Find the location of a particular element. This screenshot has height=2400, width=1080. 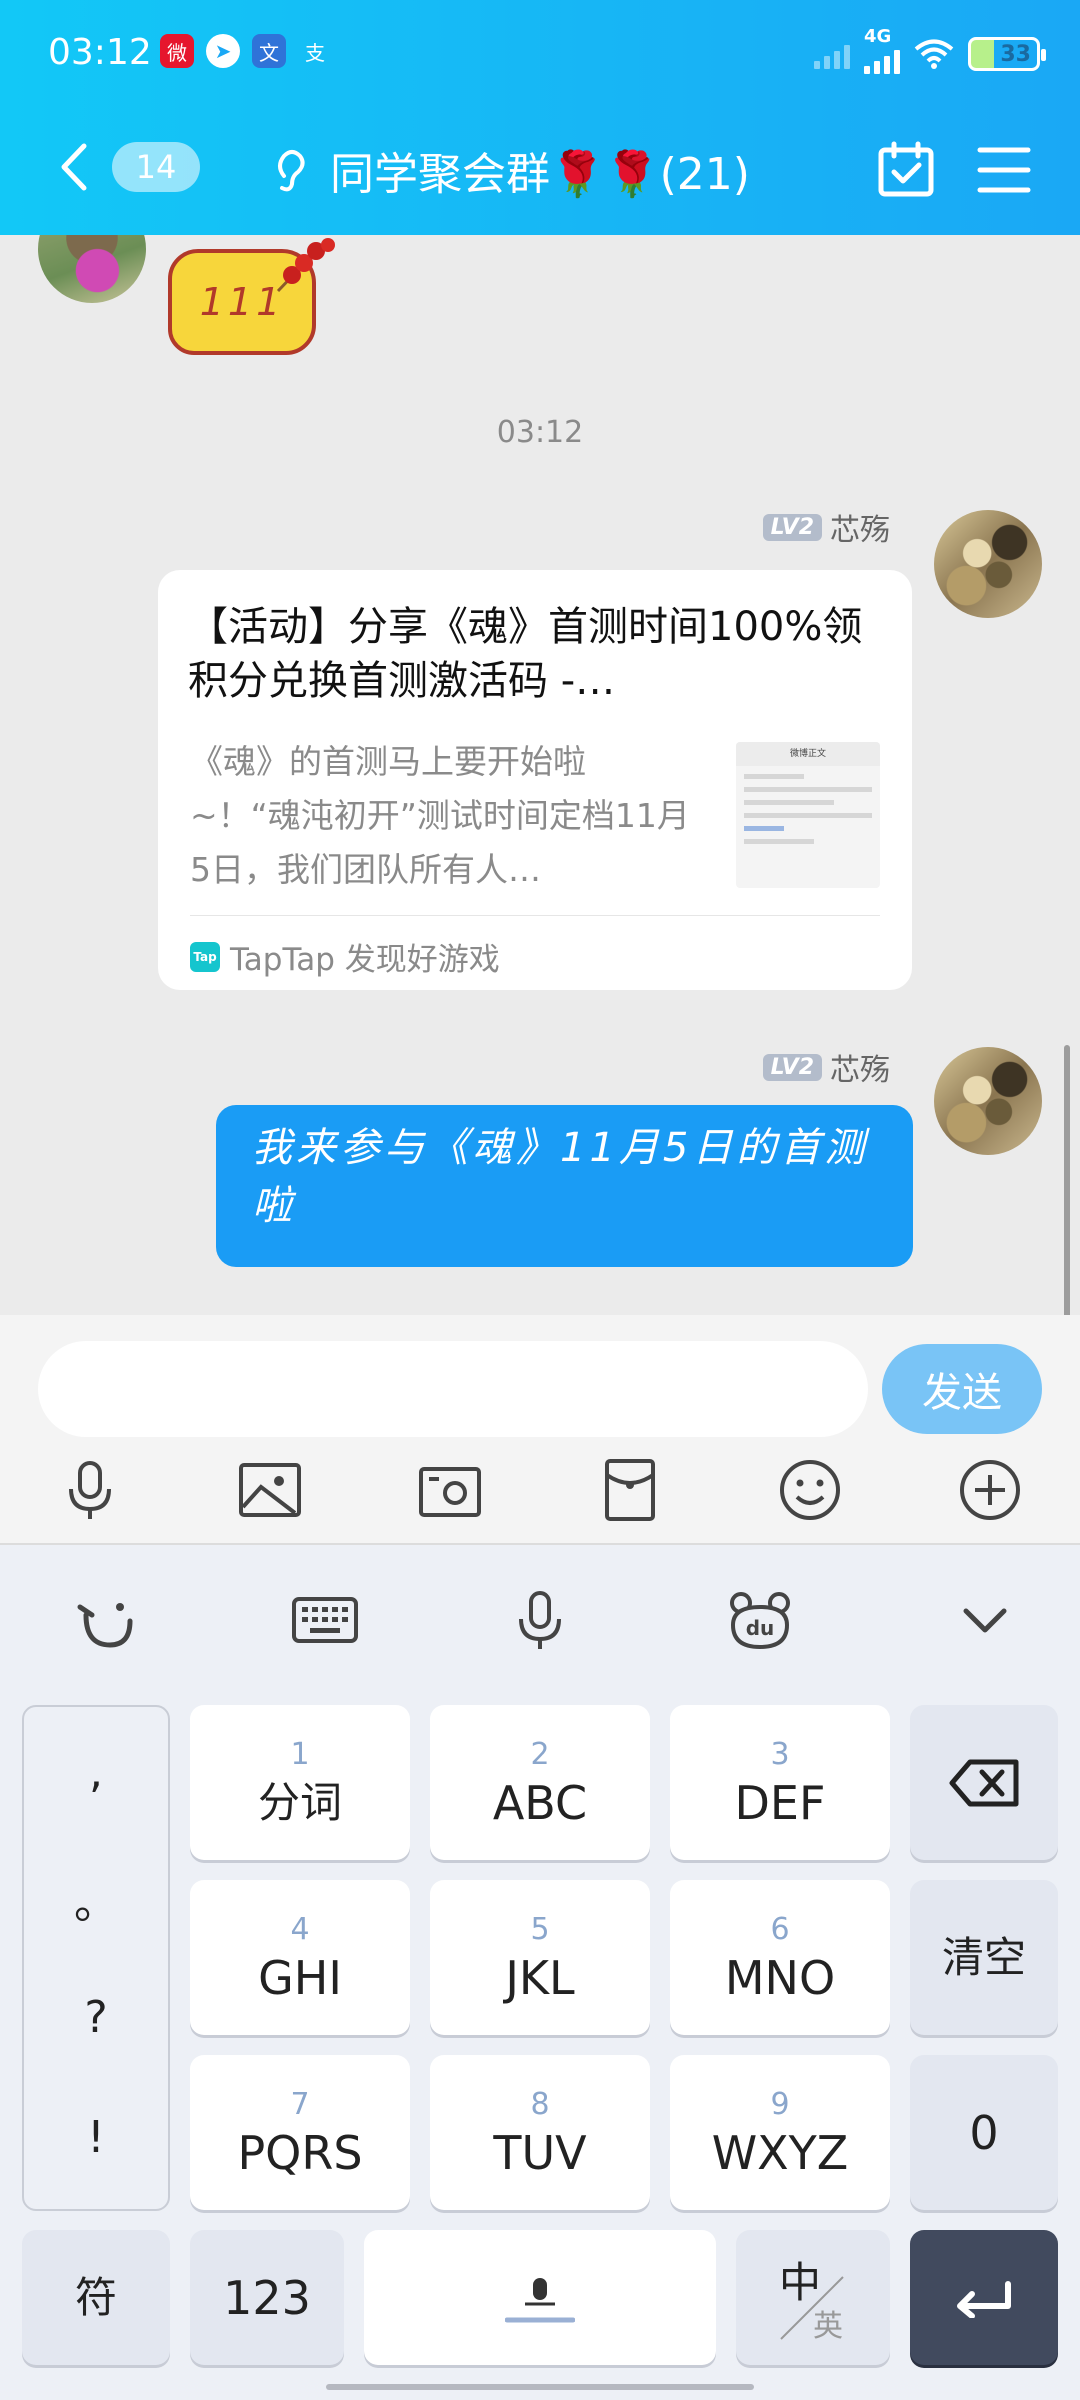

status-bar: 03:12 微 ➤ 文 支 4G 33 is located at coordinates (540, 52).